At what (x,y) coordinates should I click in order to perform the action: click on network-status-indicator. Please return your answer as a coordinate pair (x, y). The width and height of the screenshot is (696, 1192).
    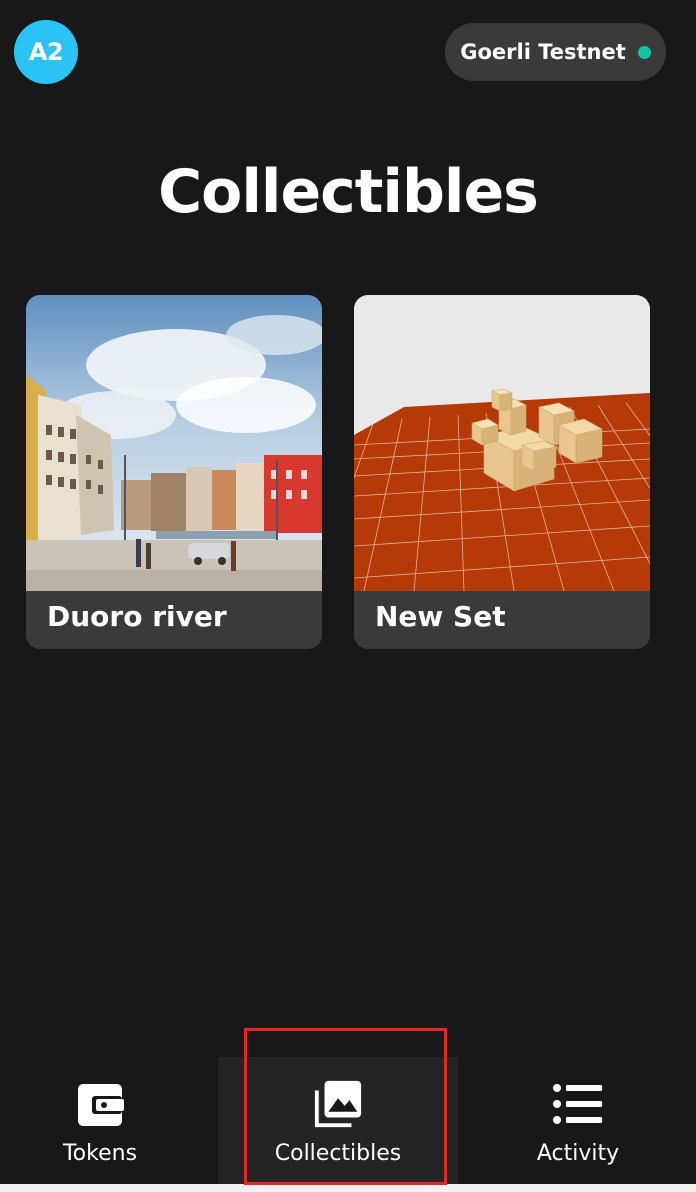
    Looking at the image, I should click on (644, 52).